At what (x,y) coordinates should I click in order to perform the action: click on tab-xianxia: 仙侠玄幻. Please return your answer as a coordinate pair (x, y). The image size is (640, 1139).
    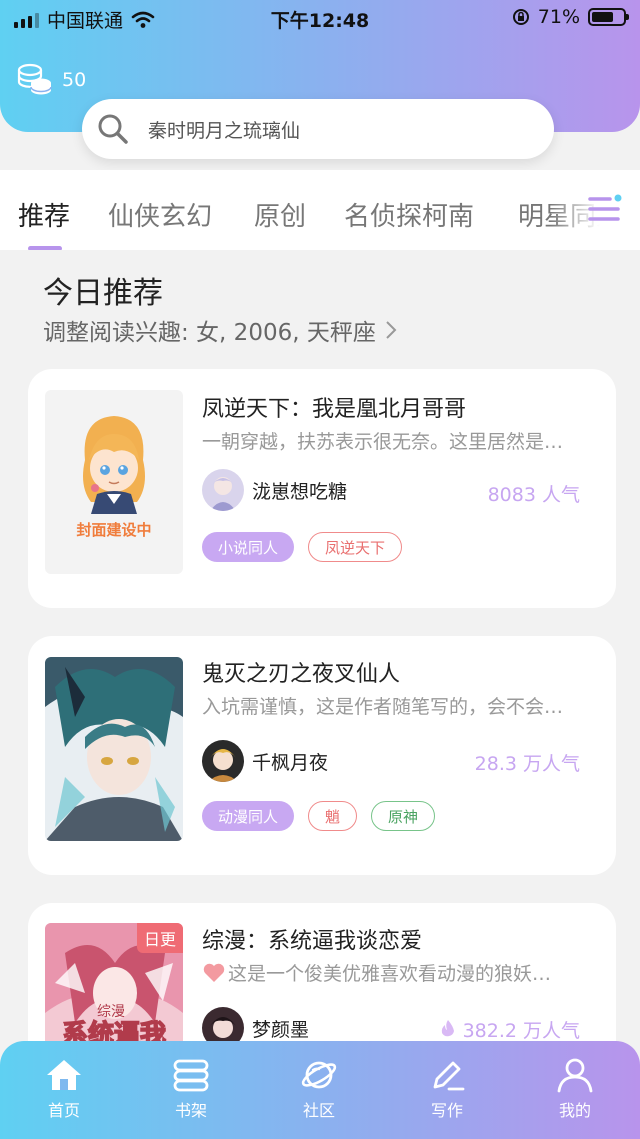
    Looking at the image, I should click on (160, 214).